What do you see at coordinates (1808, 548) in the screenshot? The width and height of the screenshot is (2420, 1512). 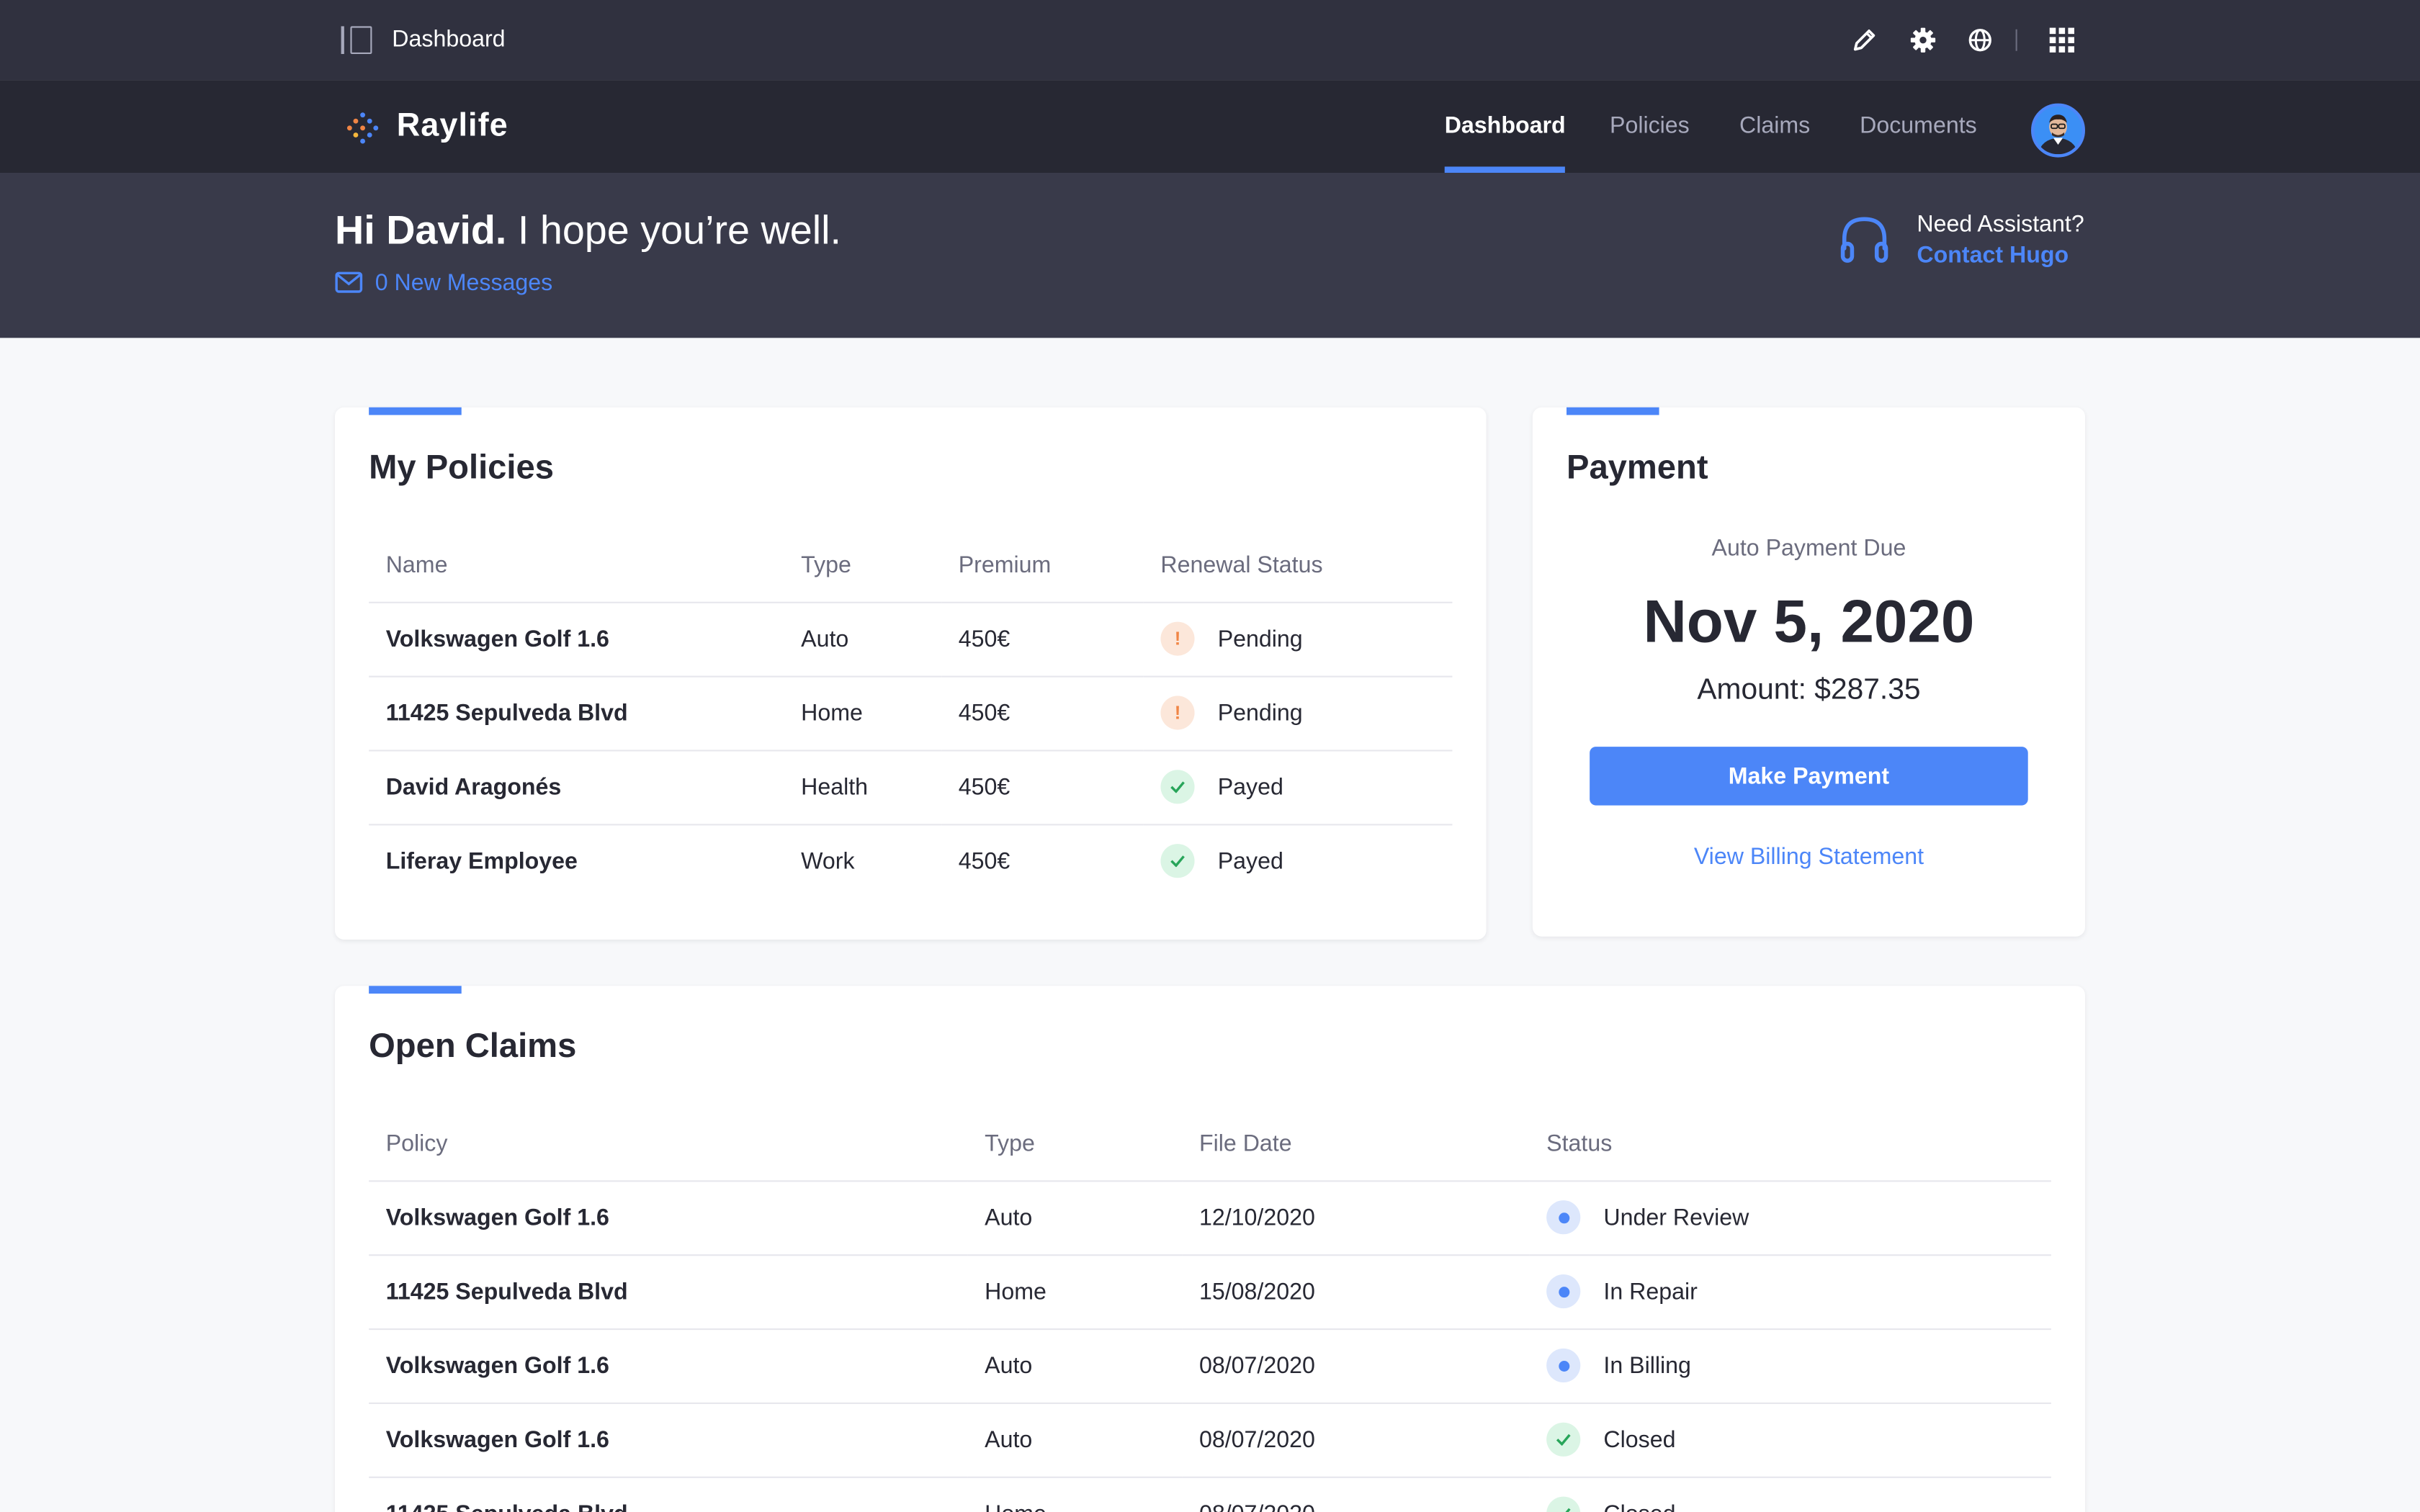 I see `auto-payment-label: Auto Payment Due` at bounding box center [1808, 548].